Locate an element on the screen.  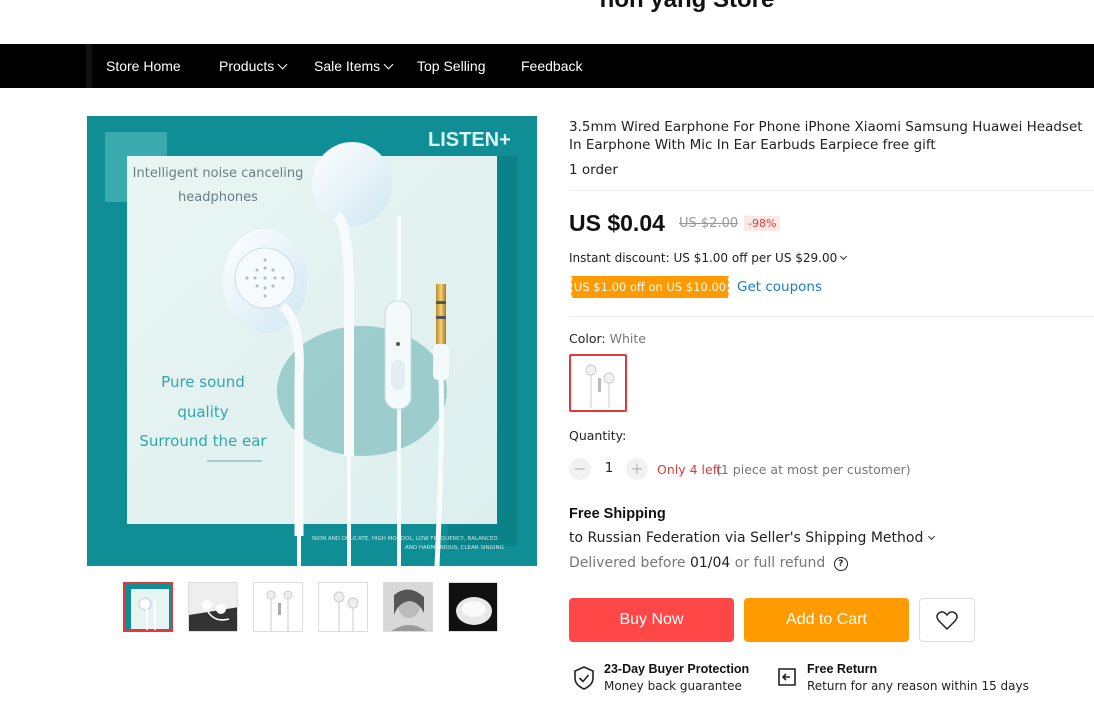
delivery-date: 01/04 is located at coordinates (710, 563).